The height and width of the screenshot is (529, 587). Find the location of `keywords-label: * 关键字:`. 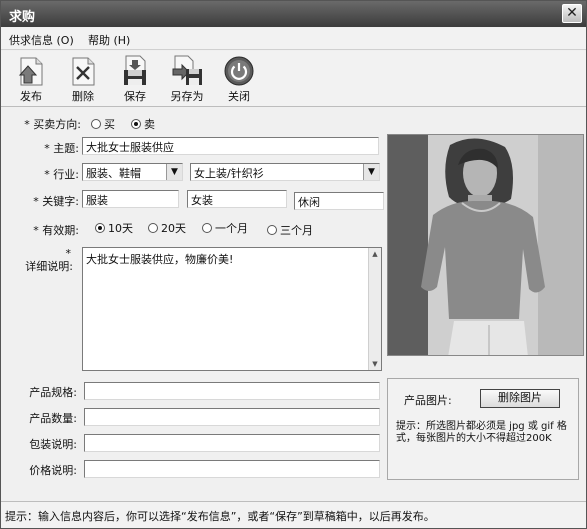

keywords-label: * 关键字: is located at coordinates (56, 201).